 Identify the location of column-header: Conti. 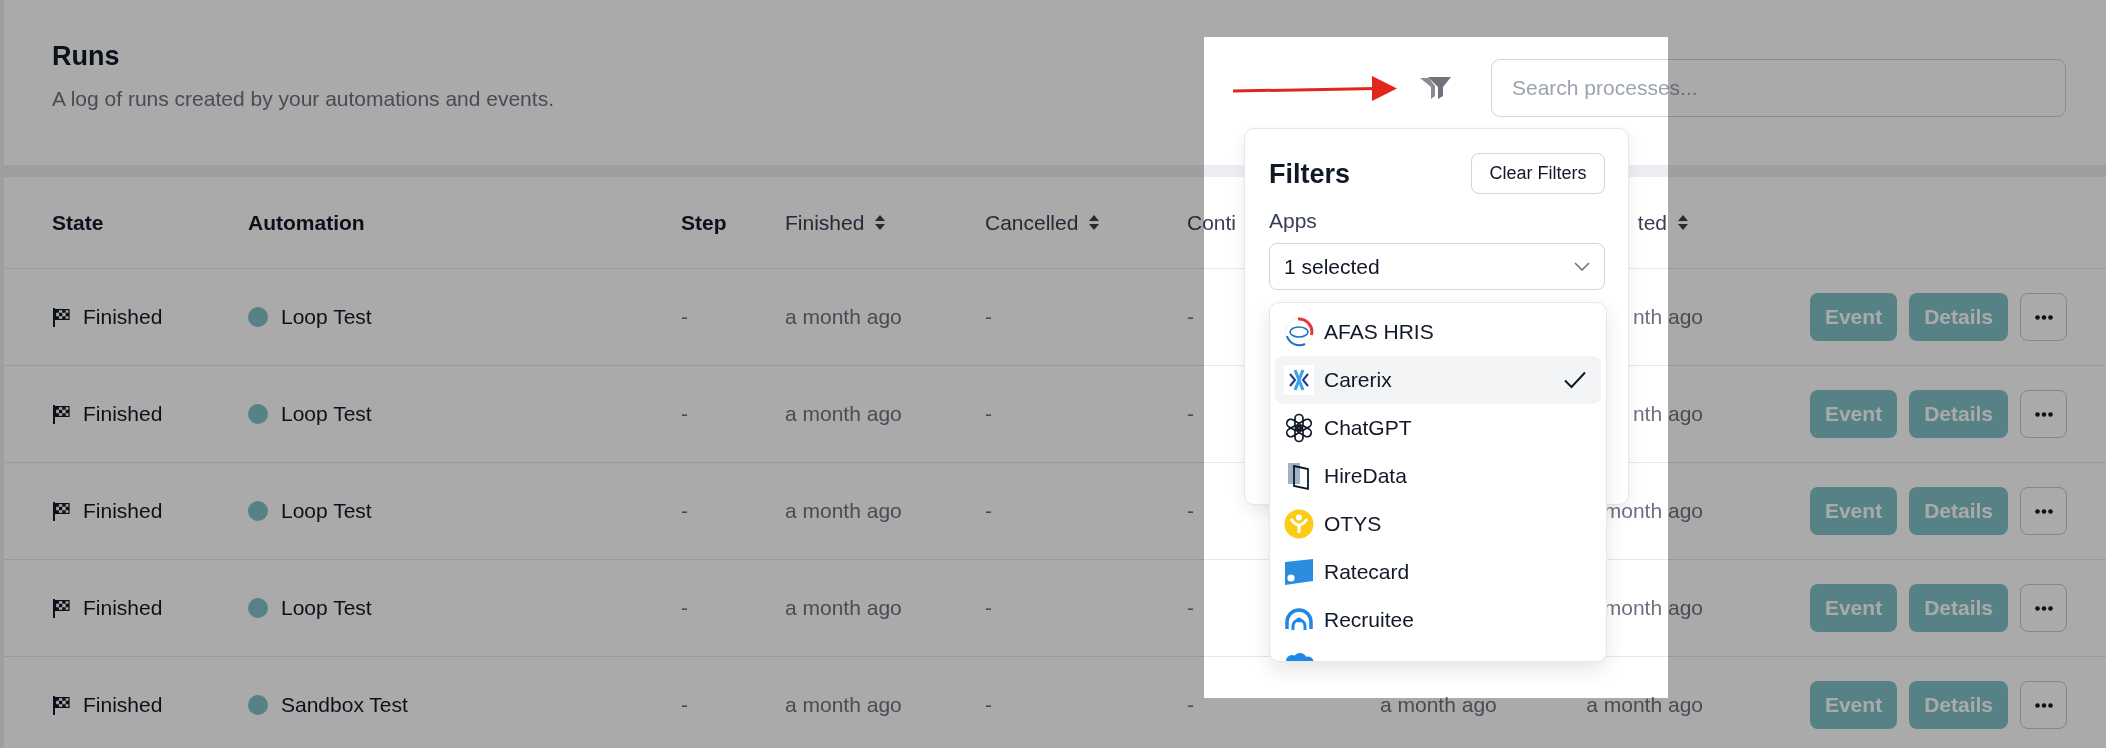
(1212, 222).